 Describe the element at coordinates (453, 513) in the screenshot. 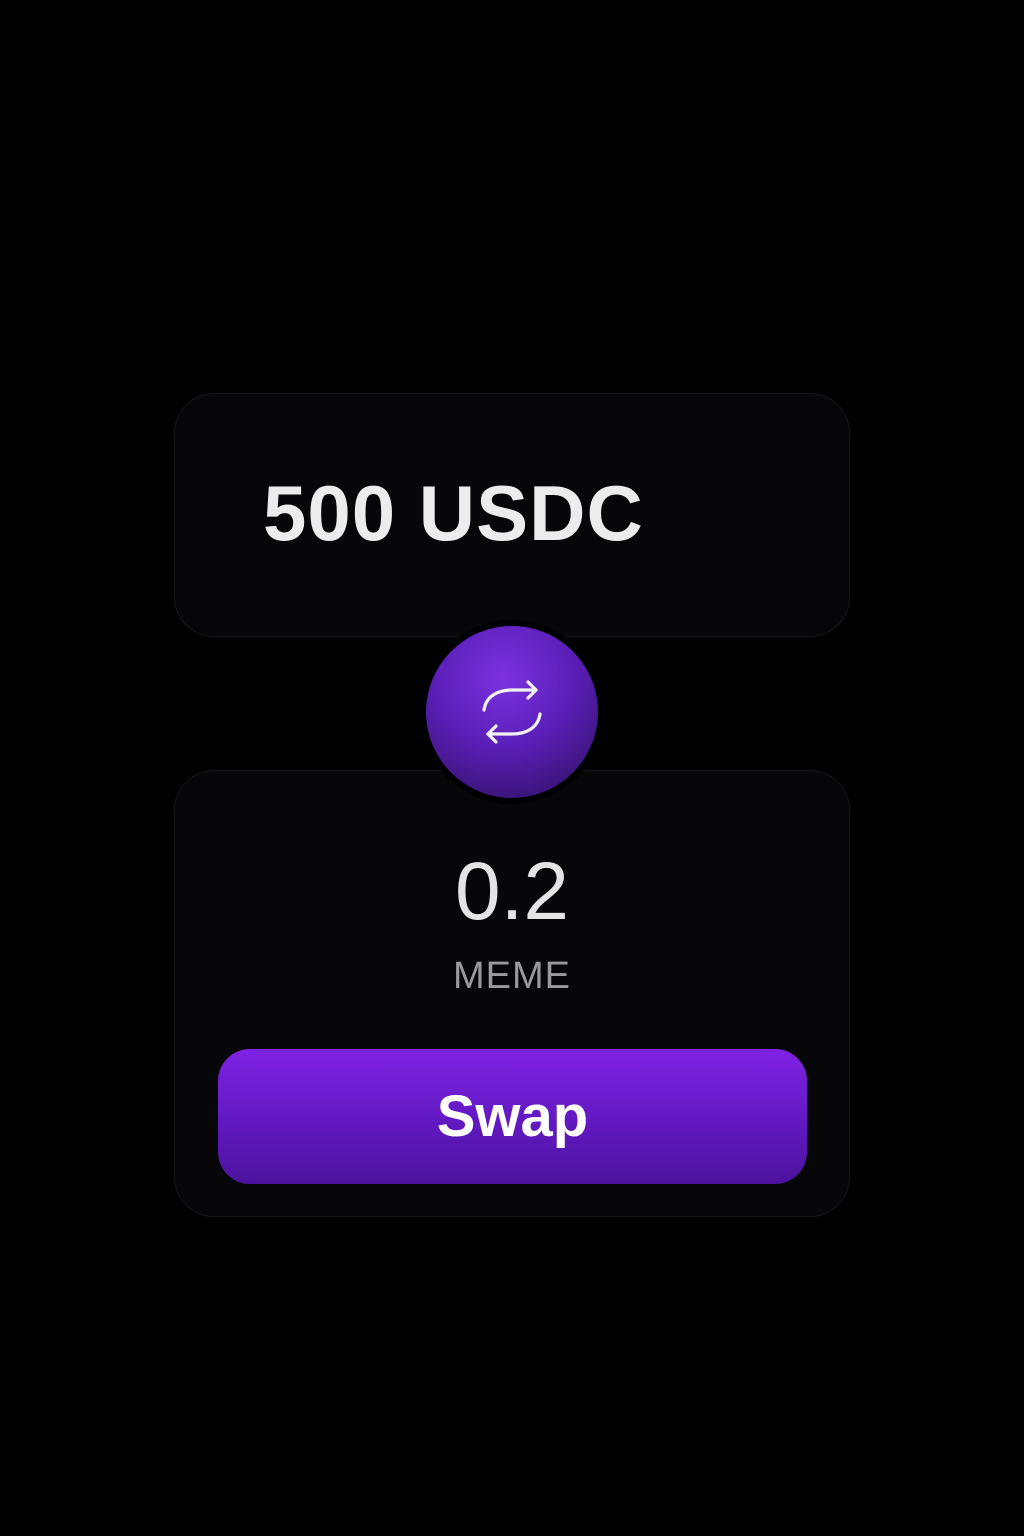

I see `from-amount-input: 500 USDC` at that location.